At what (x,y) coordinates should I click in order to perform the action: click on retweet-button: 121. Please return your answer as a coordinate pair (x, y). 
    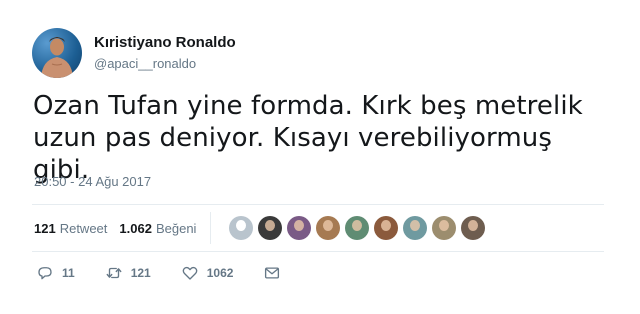
    Looking at the image, I should click on (128, 273).